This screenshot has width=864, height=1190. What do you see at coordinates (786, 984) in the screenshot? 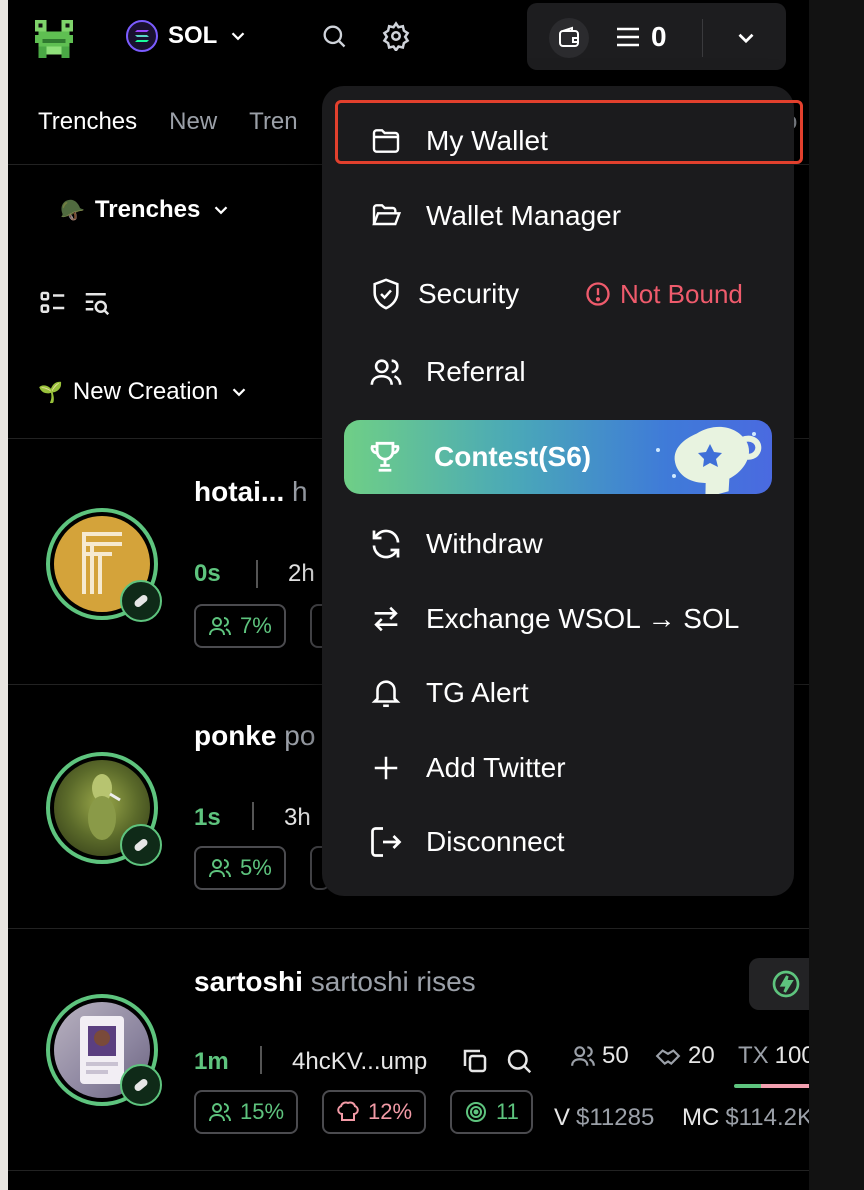
I see `lightning-icon` at bounding box center [786, 984].